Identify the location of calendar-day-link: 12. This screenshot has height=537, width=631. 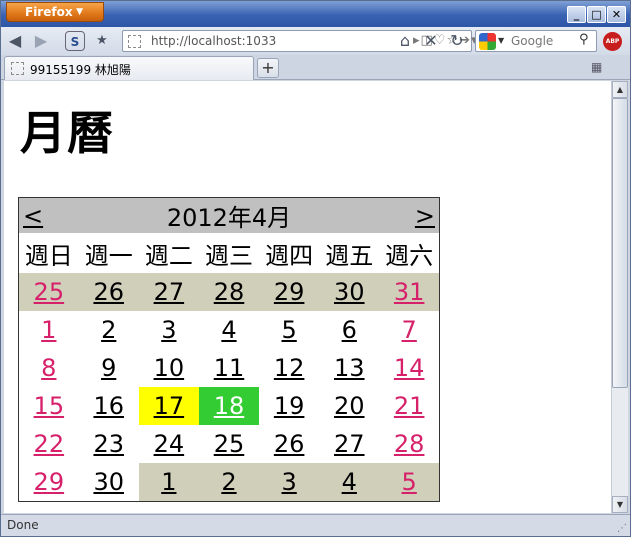
(289, 368).